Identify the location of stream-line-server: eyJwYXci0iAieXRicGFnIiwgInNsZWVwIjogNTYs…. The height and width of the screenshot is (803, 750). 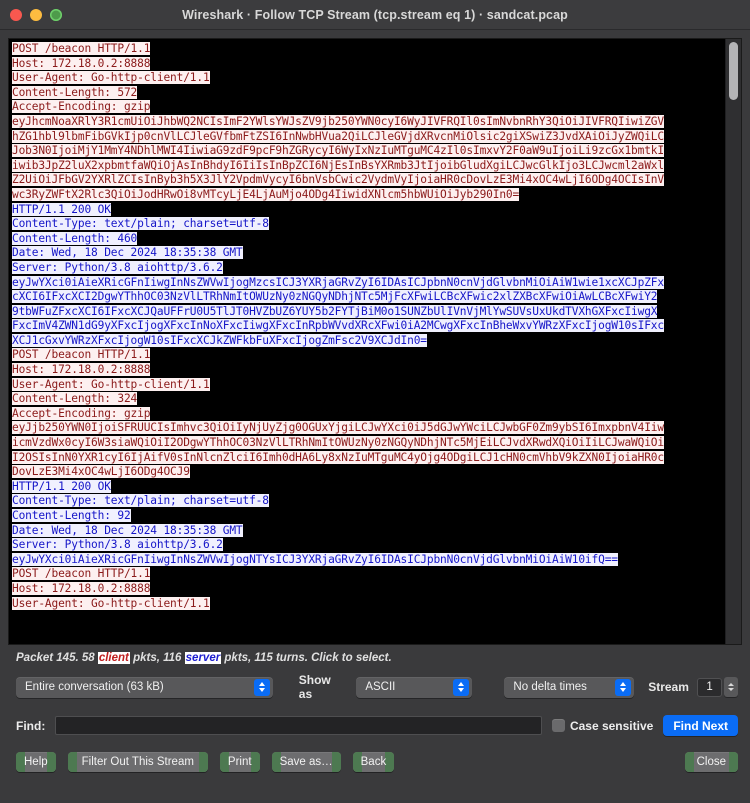
(368, 560).